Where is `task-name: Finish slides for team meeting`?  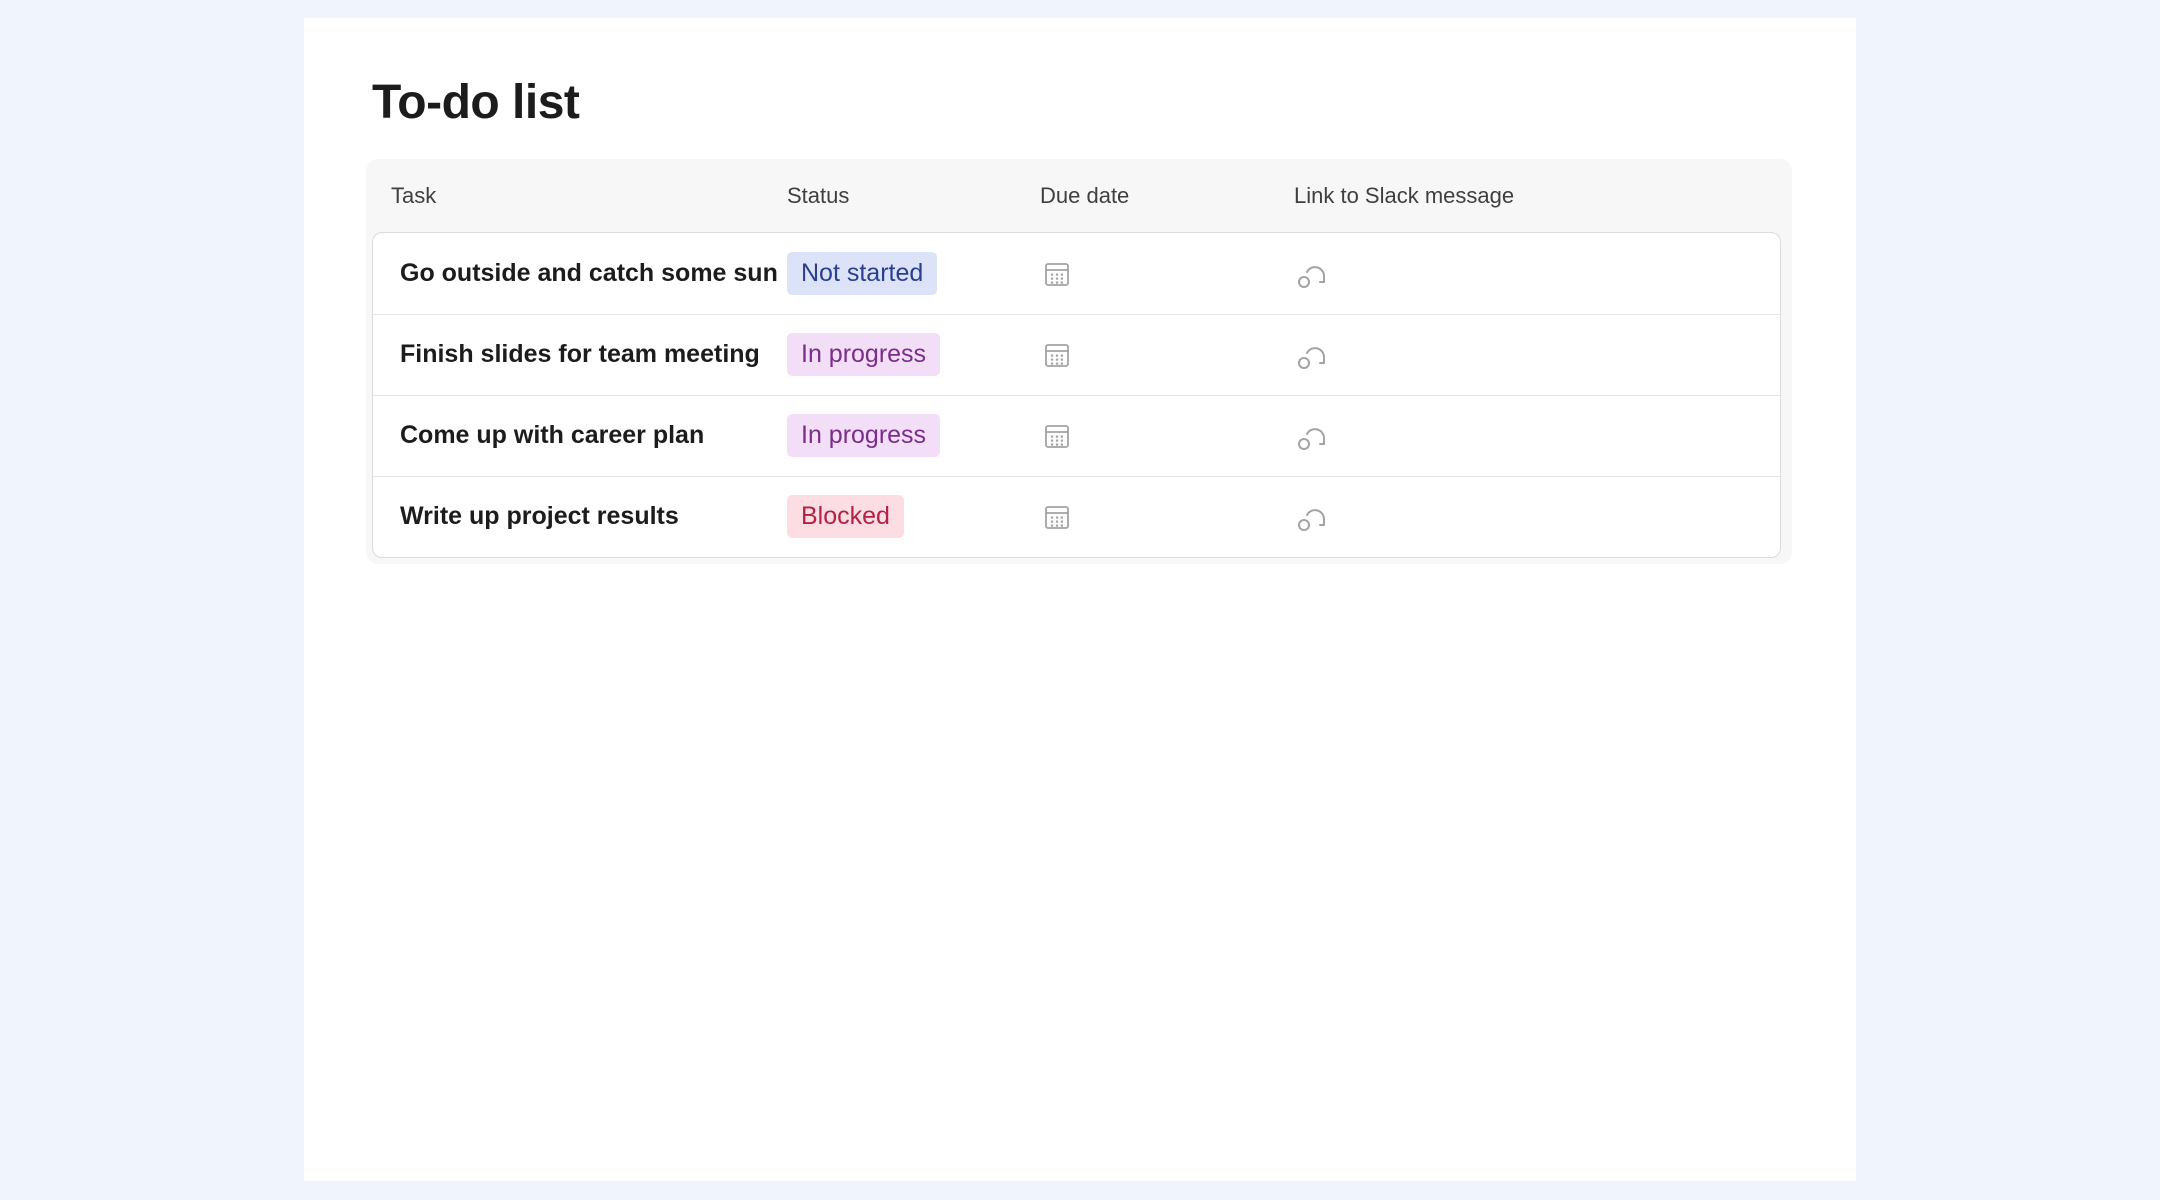 task-name: Finish slides for team meeting is located at coordinates (580, 354).